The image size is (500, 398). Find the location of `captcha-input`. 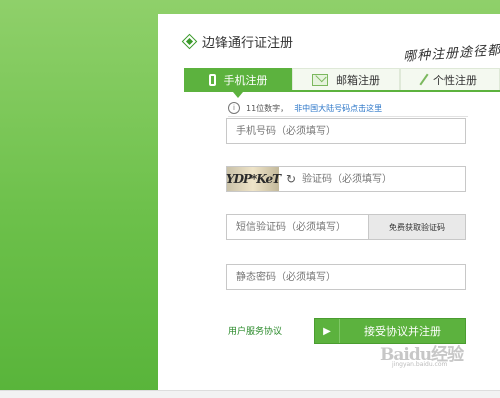

captcha-input is located at coordinates (381, 179).